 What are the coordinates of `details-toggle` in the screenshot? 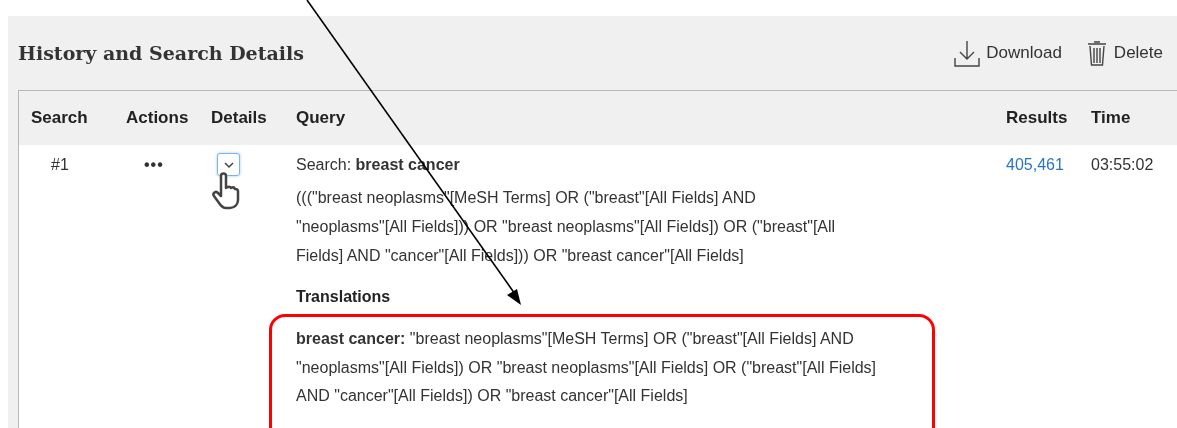 It's located at (228, 164).